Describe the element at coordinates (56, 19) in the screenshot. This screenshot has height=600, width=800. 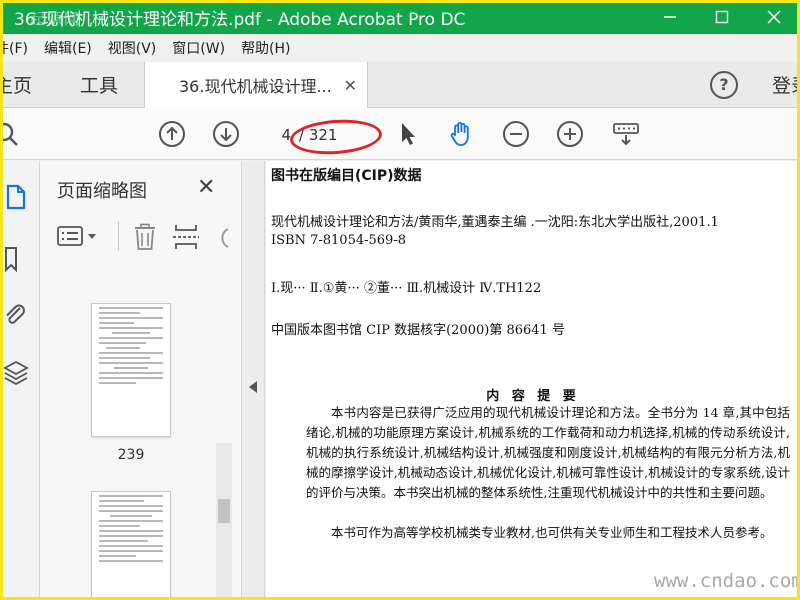
I see `site-logo-watermark: 起源网` at that location.